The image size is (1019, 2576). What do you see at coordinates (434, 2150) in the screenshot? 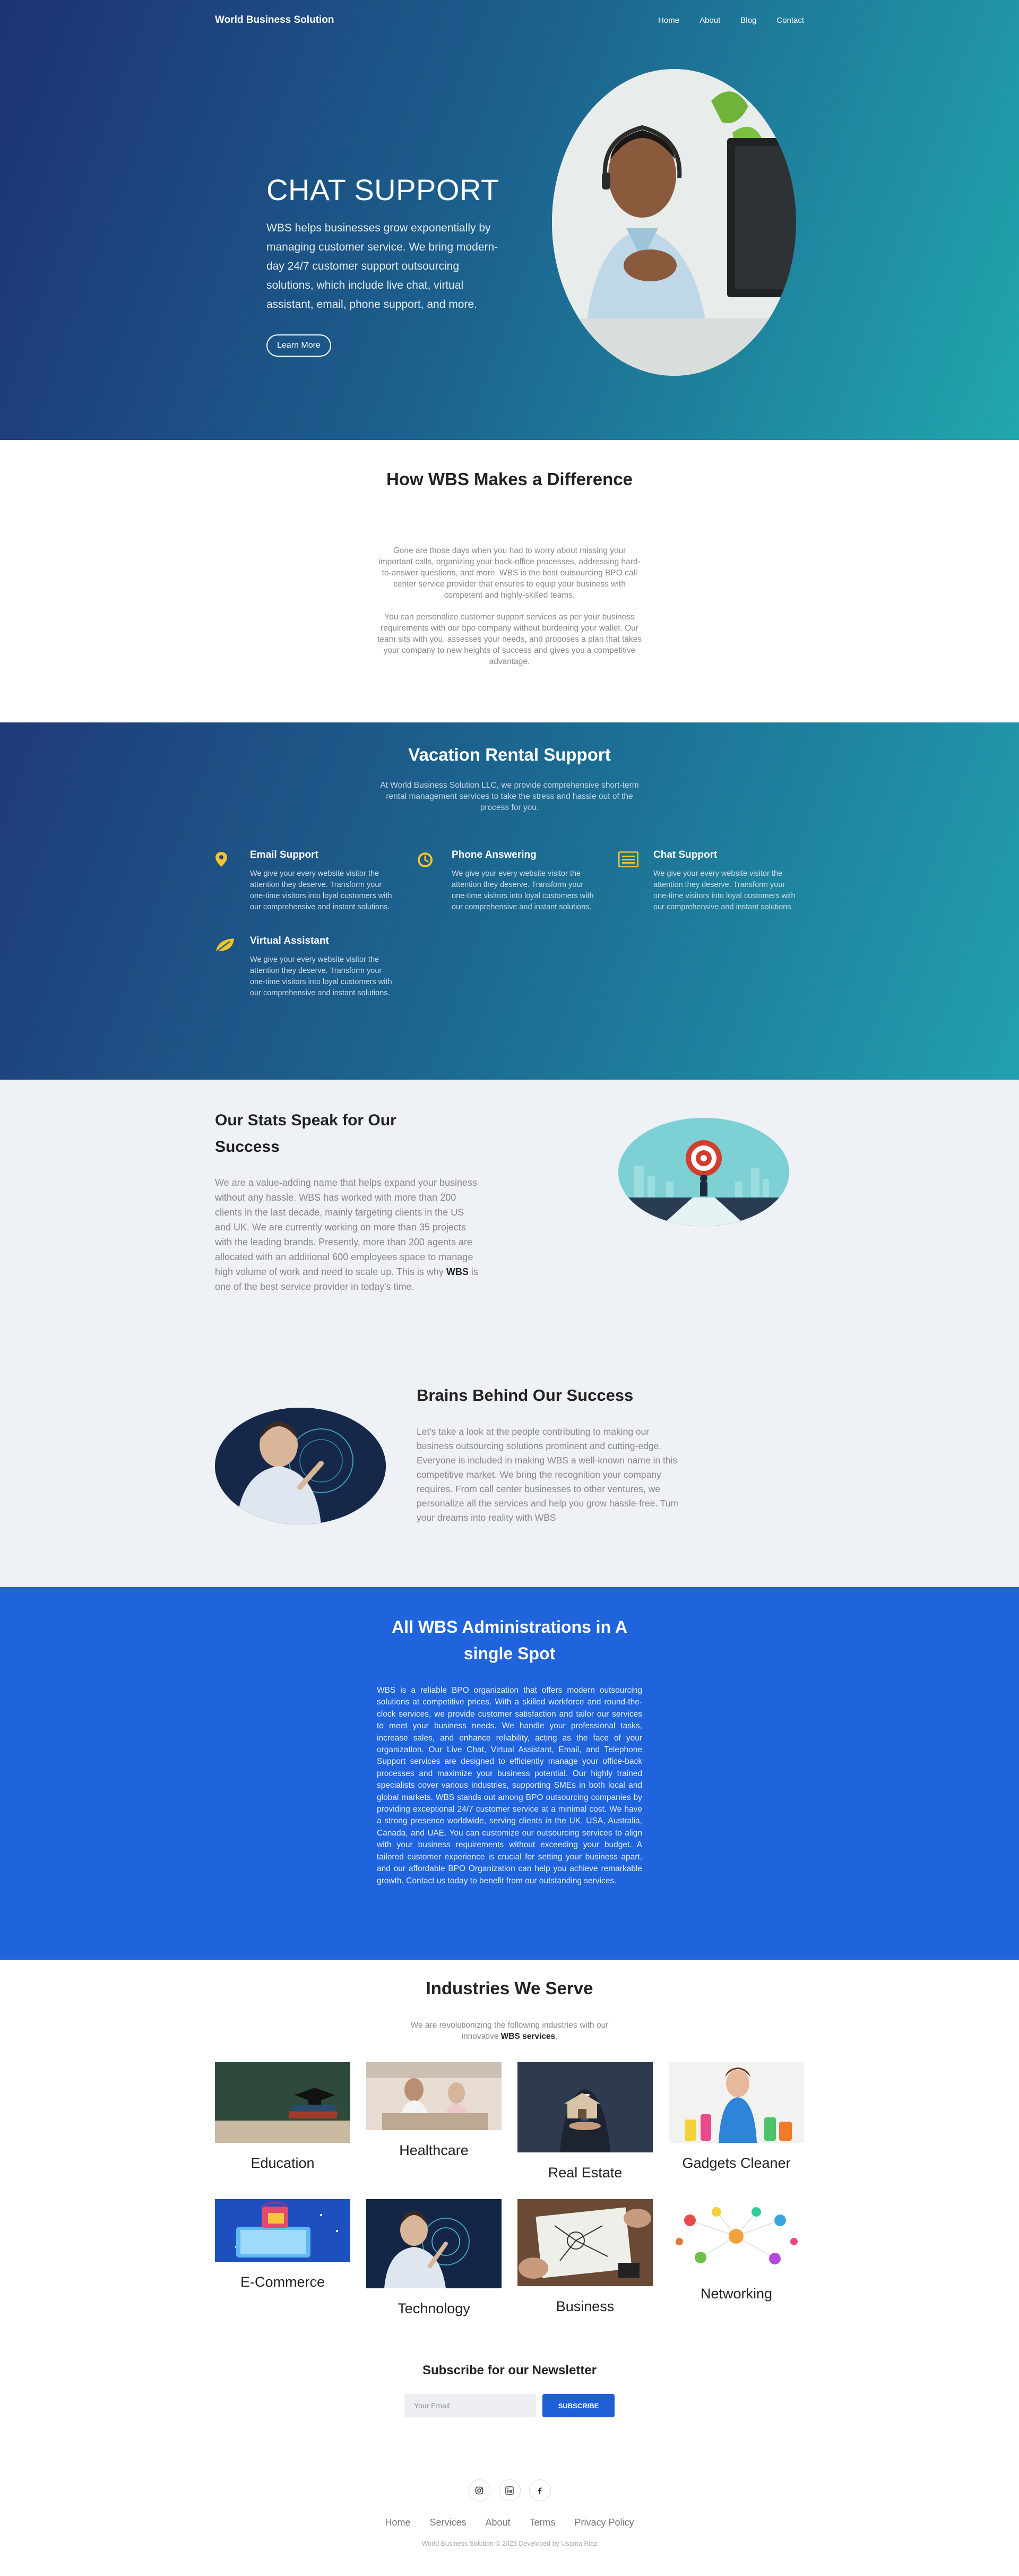
I see `industry-label: Healthcare` at bounding box center [434, 2150].